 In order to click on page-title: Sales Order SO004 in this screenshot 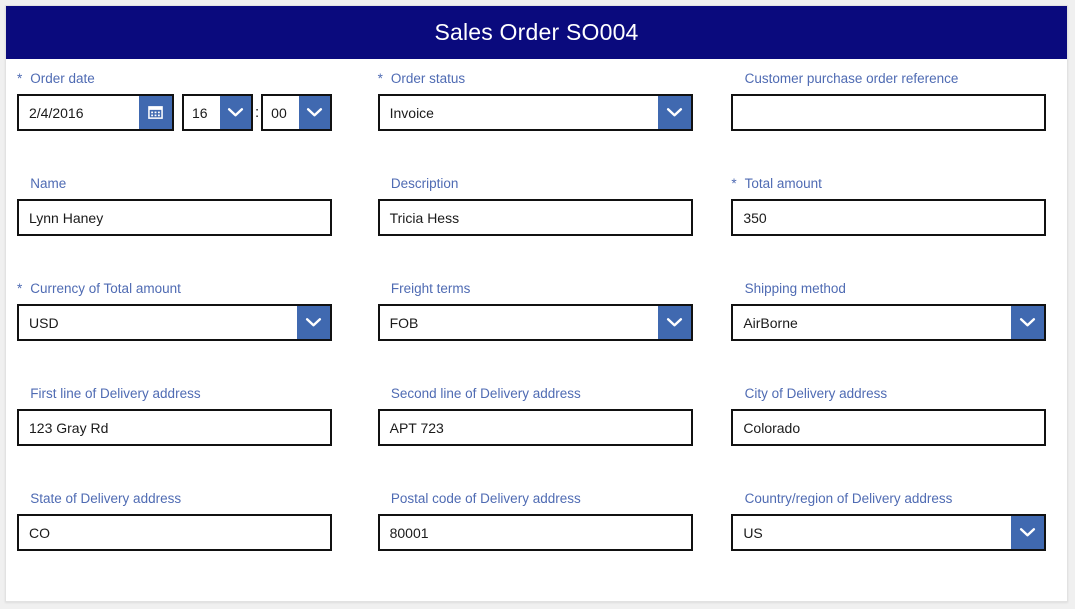, I will do `click(536, 32)`.